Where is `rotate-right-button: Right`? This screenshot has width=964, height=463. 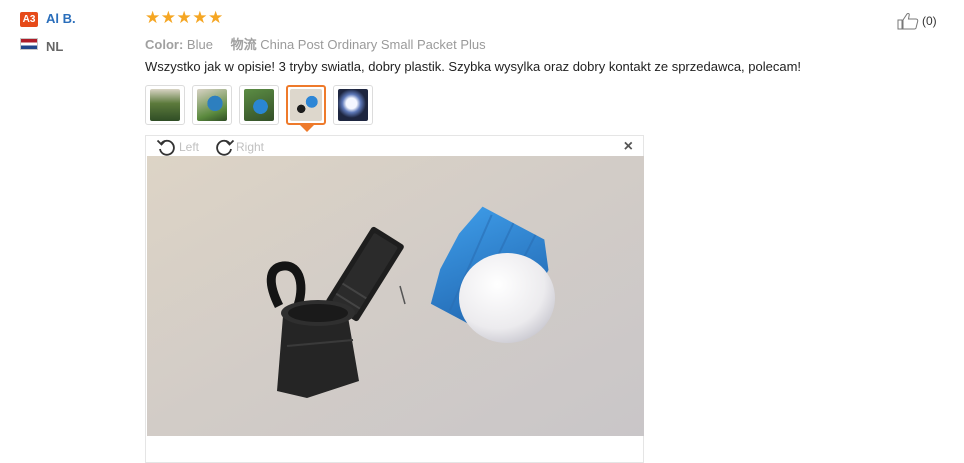
rotate-right-button: Right is located at coordinates (238, 147).